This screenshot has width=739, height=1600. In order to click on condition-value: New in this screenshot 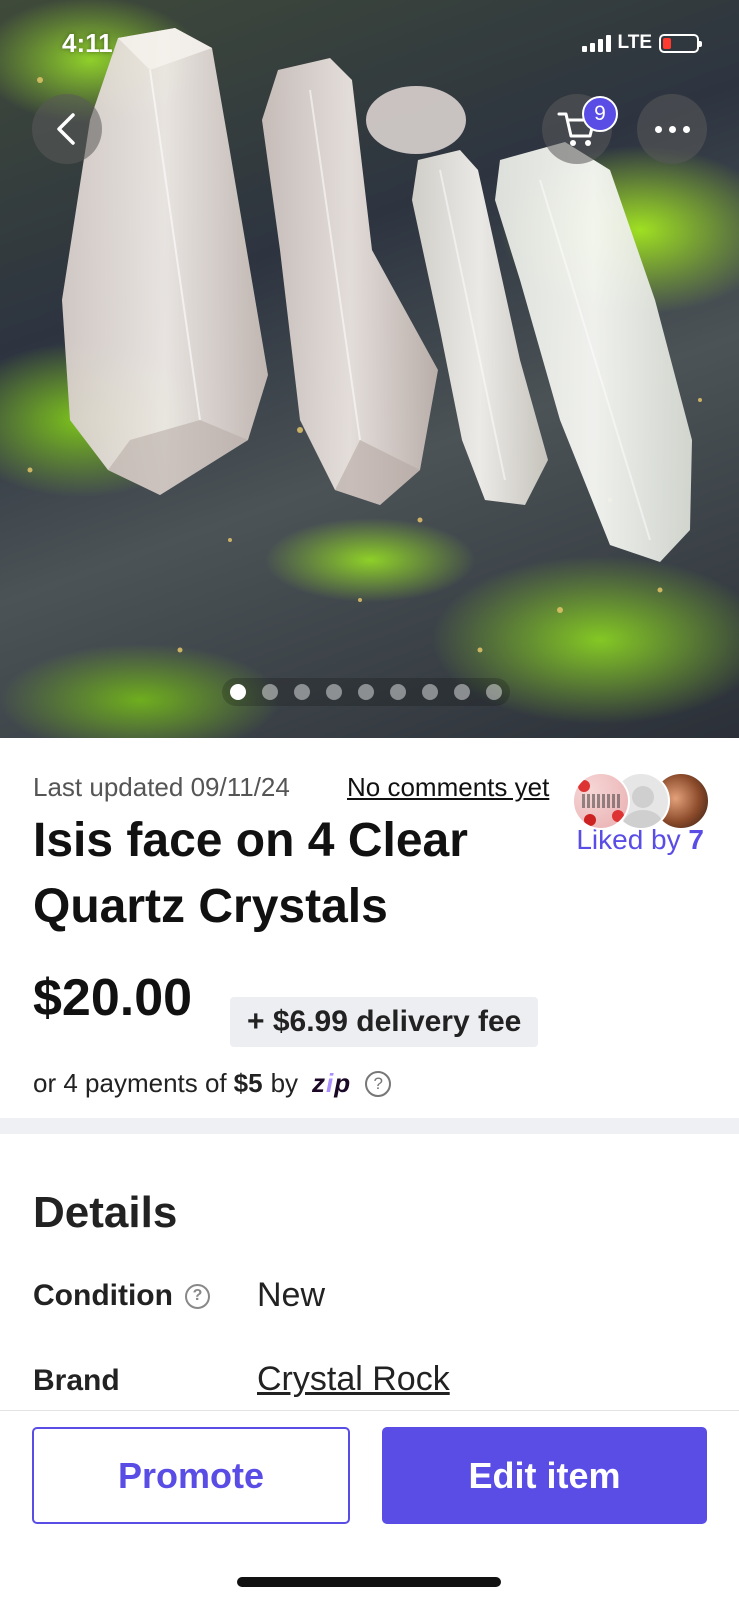, I will do `click(291, 1295)`.